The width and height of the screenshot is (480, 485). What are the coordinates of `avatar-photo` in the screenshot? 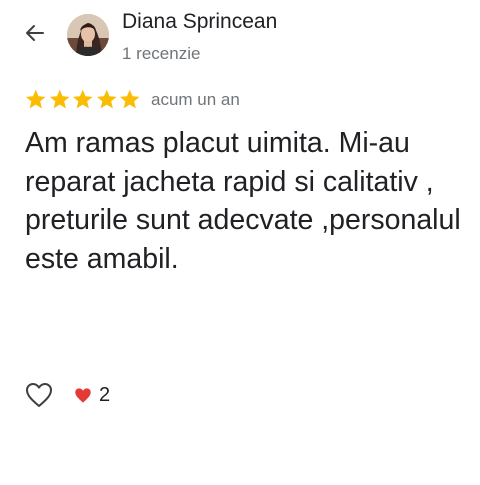 It's located at (88, 35).